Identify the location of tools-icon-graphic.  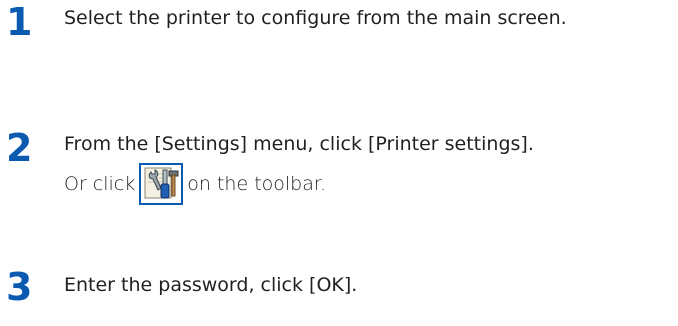
(161, 183).